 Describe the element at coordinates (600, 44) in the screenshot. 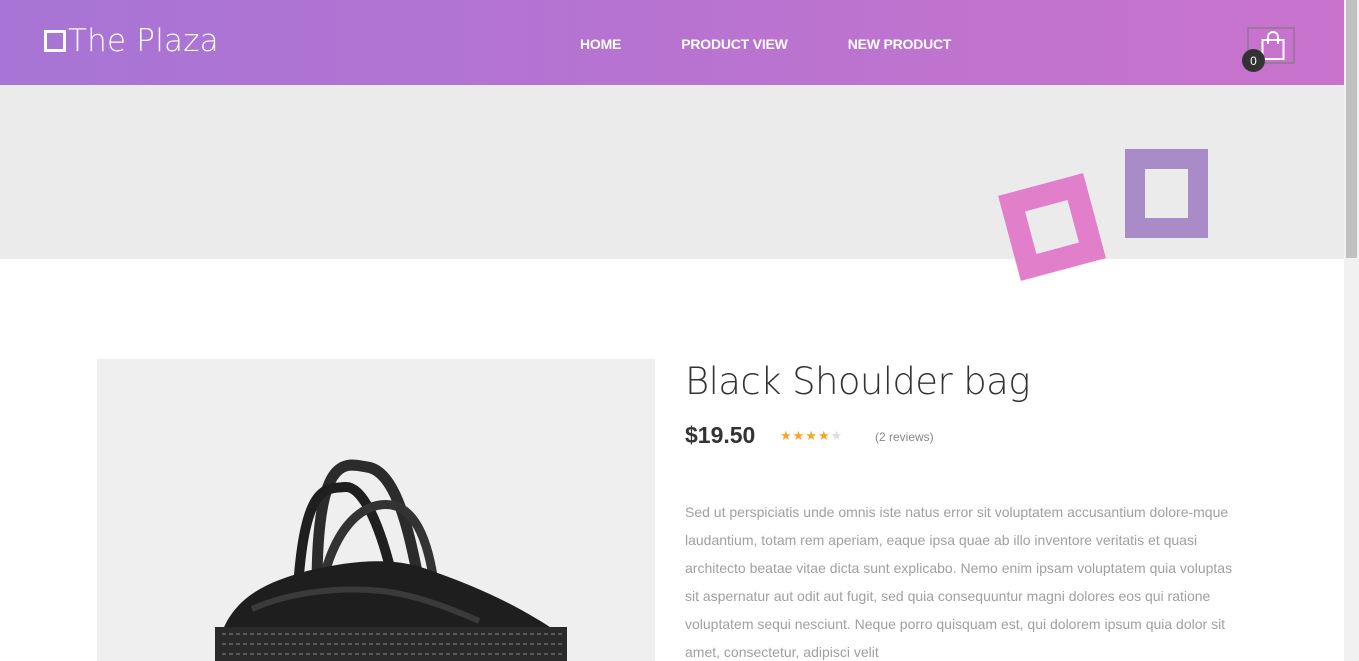

I see `nav-home: HOME` at that location.